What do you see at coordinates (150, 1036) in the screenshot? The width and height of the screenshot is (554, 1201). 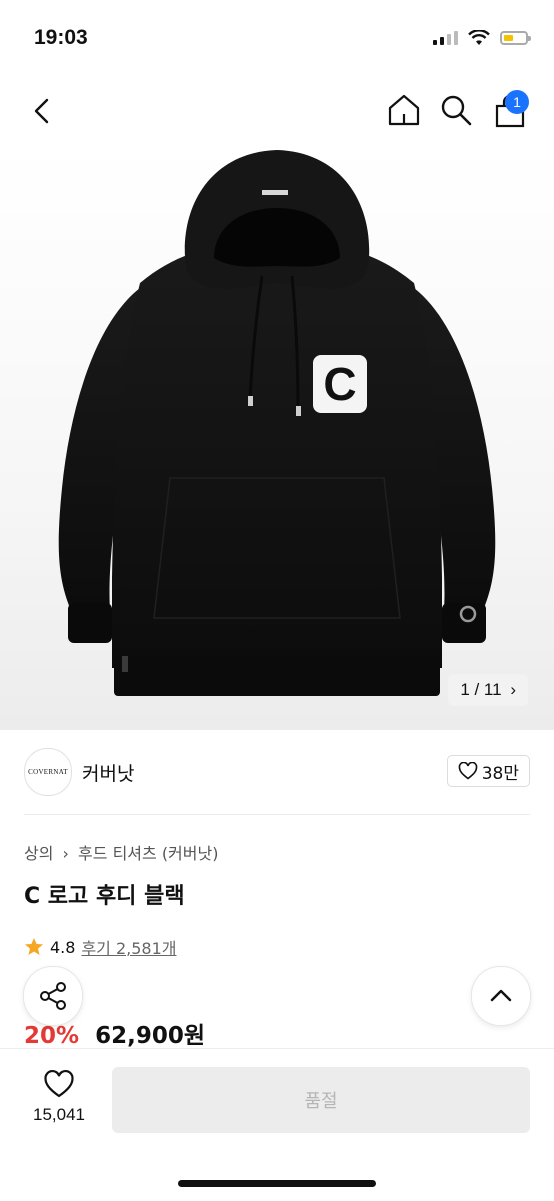 I see `sale-price: 62,900원` at bounding box center [150, 1036].